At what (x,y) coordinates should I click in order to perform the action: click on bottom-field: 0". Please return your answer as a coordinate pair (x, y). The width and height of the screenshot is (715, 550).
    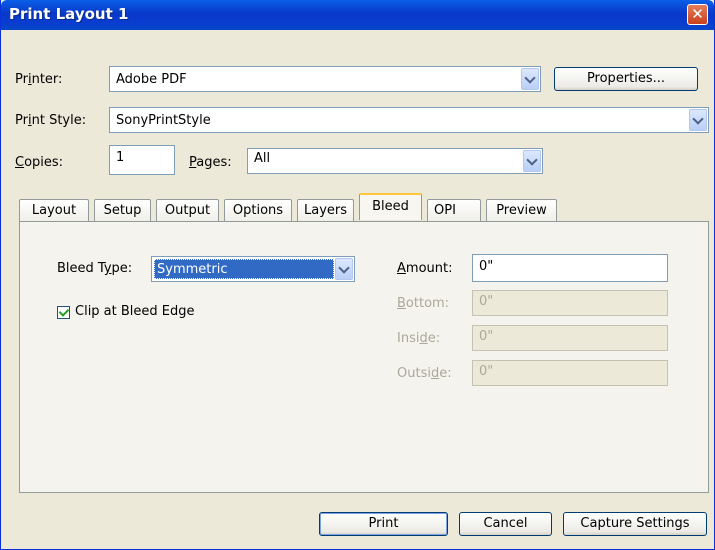
    Looking at the image, I should click on (570, 303).